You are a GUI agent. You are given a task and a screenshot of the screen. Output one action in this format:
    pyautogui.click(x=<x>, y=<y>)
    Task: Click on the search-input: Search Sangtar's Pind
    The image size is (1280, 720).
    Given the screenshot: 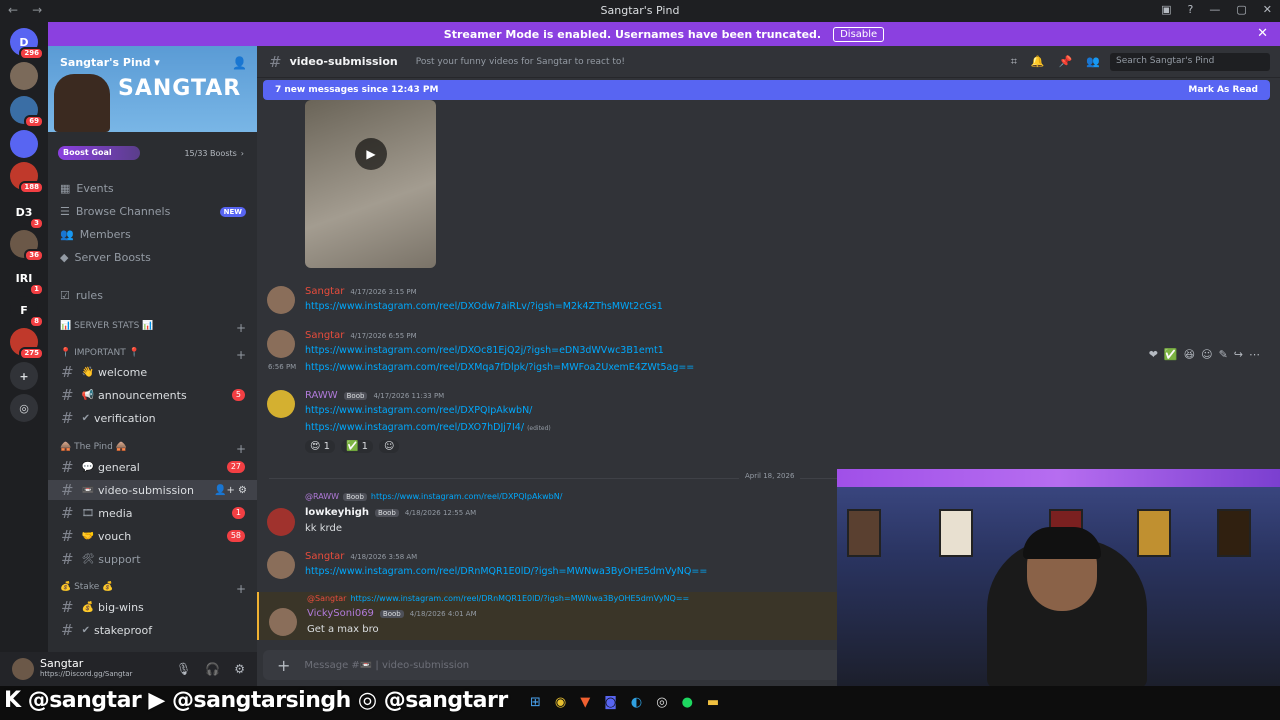 What is the action you would take?
    pyautogui.click(x=1190, y=62)
    